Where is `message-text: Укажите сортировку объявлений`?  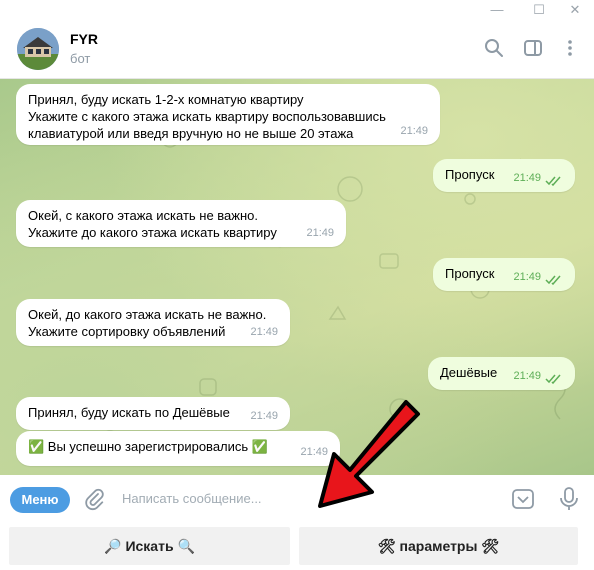
message-text: Укажите сортировку объявлений is located at coordinates (127, 331).